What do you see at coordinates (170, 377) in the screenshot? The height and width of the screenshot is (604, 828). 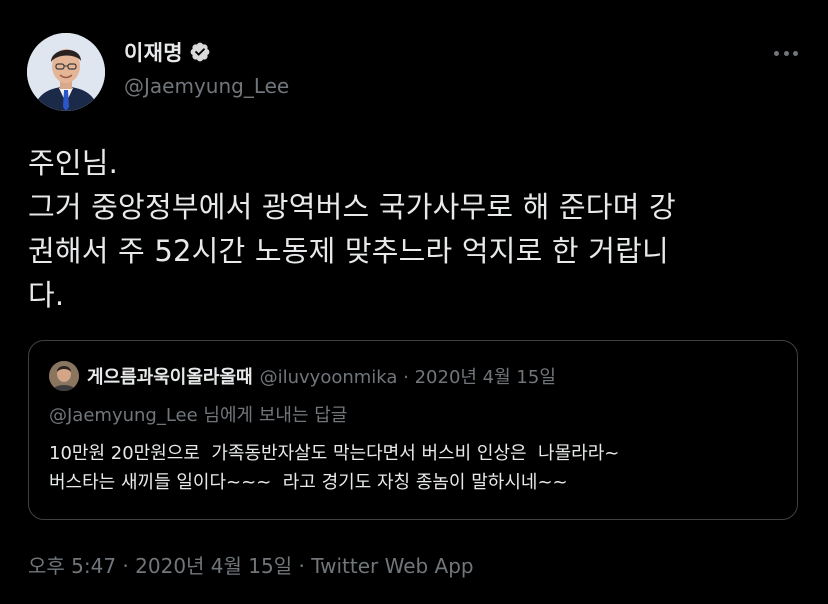 I see `quoted-author-display-name: 게으름과욱이올라올때` at bounding box center [170, 377].